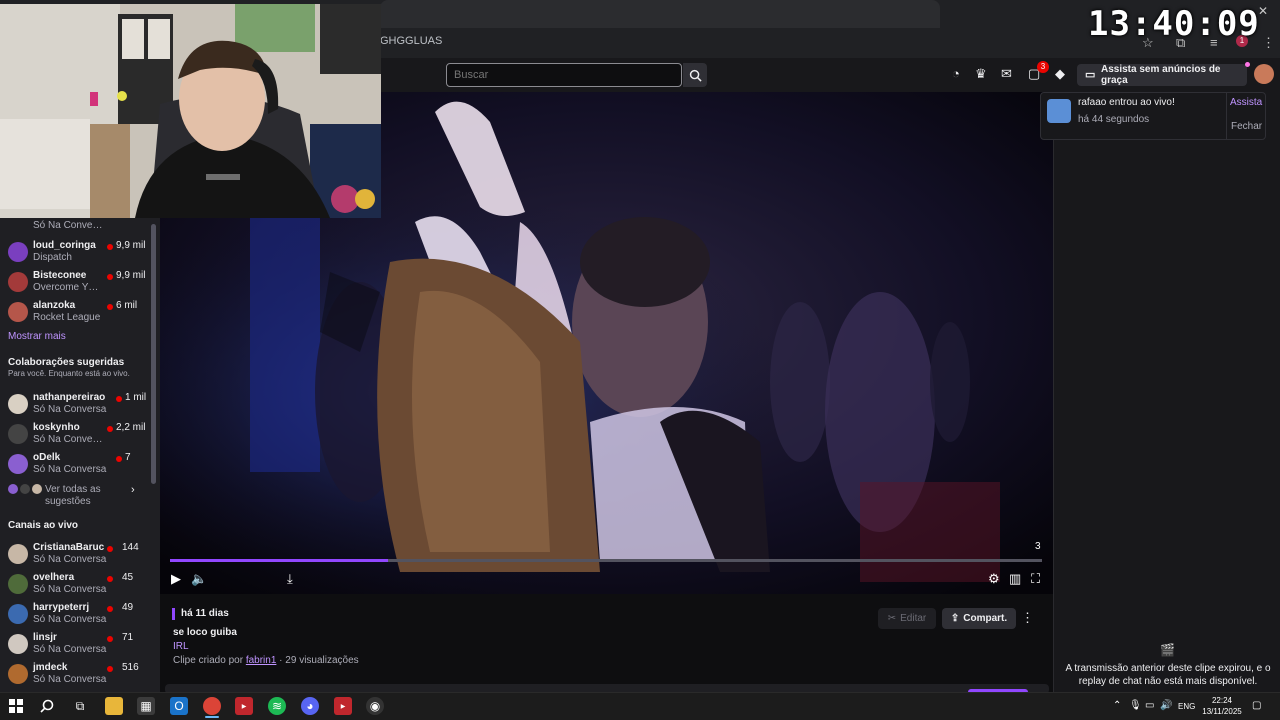 This screenshot has width=1280, height=720. I want to click on adfree-button: ▭ Assista sem anúncios de graça, so click(1162, 75).